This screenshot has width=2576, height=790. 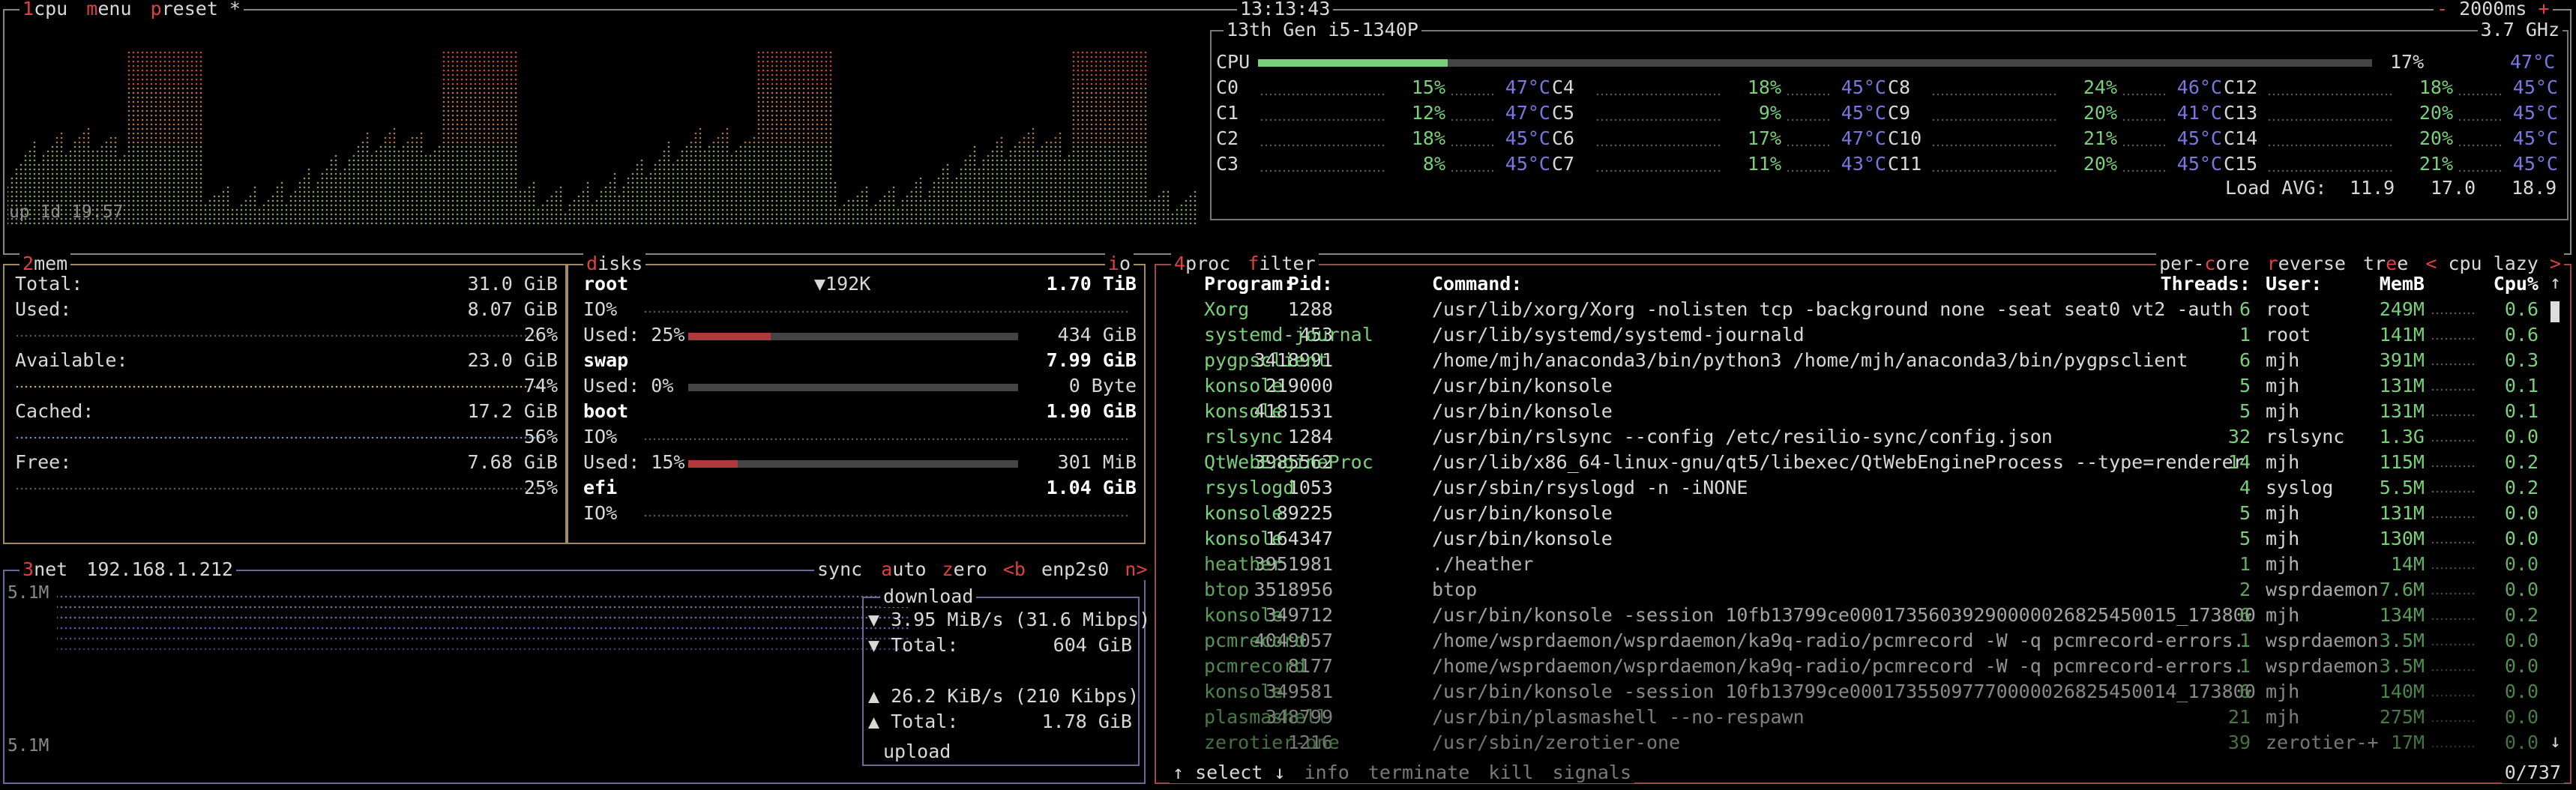 I want to click on preset-button: preset *, so click(x=196, y=9).